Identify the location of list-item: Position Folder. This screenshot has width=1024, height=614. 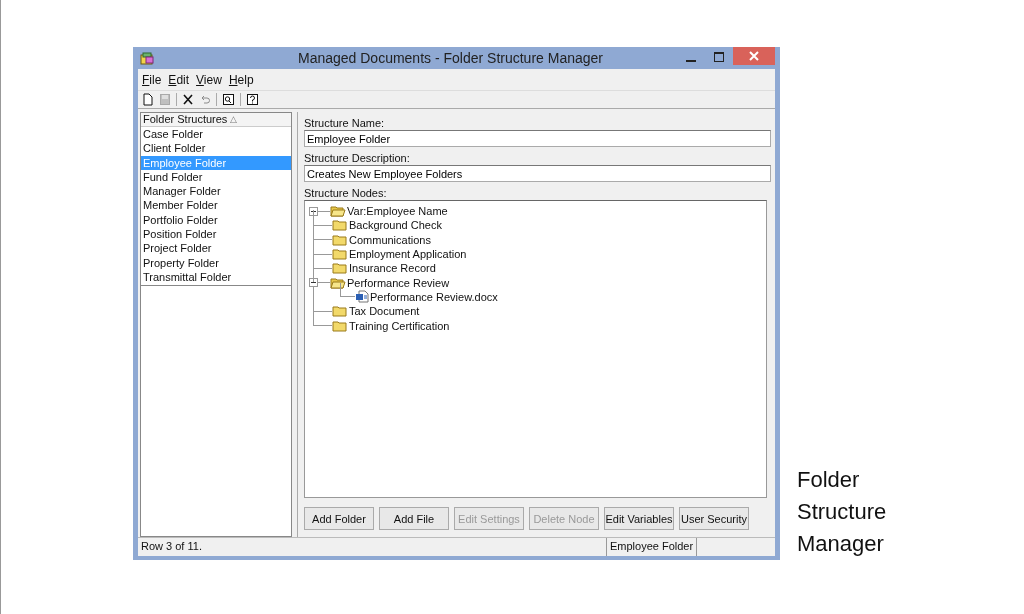
(216, 234).